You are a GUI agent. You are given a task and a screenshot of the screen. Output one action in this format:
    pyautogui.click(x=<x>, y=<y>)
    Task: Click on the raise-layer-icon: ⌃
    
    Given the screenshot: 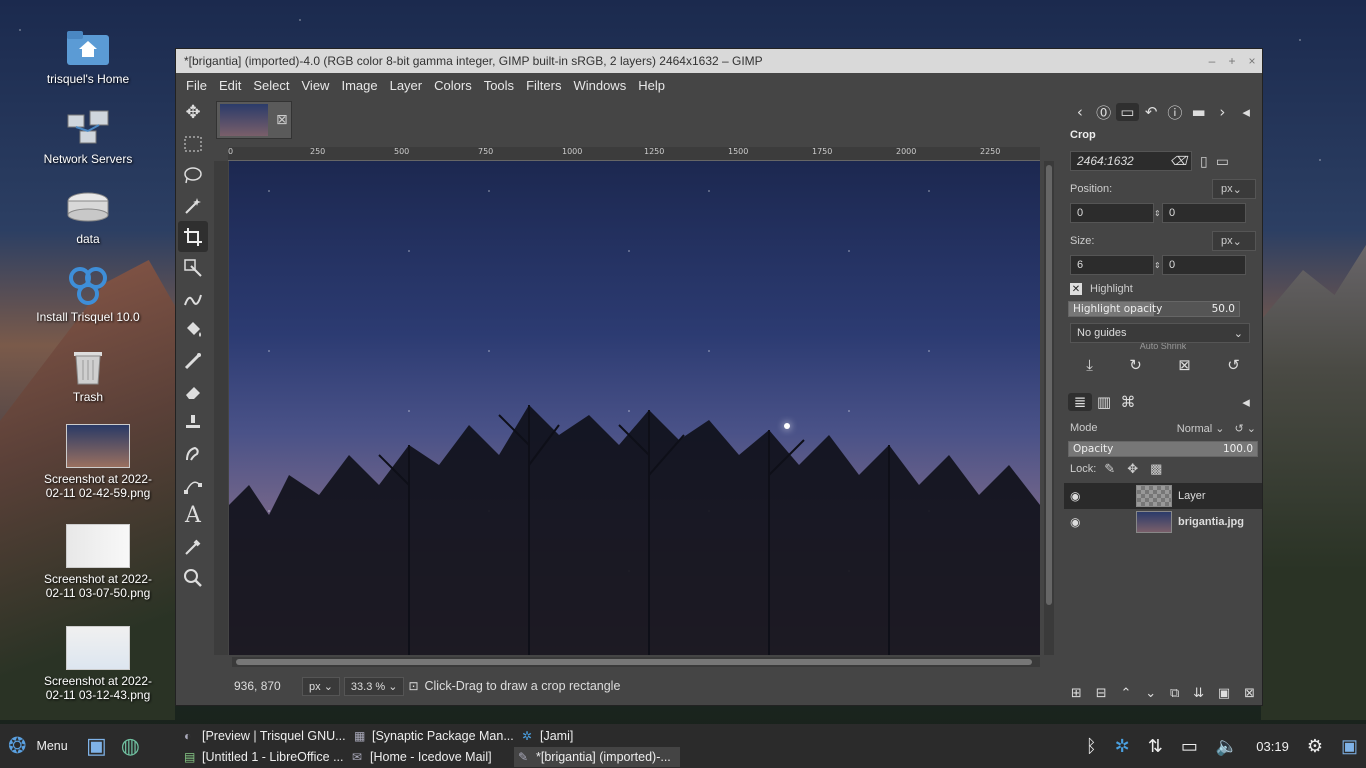 What is the action you would take?
    pyautogui.click(x=1125, y=693)
    